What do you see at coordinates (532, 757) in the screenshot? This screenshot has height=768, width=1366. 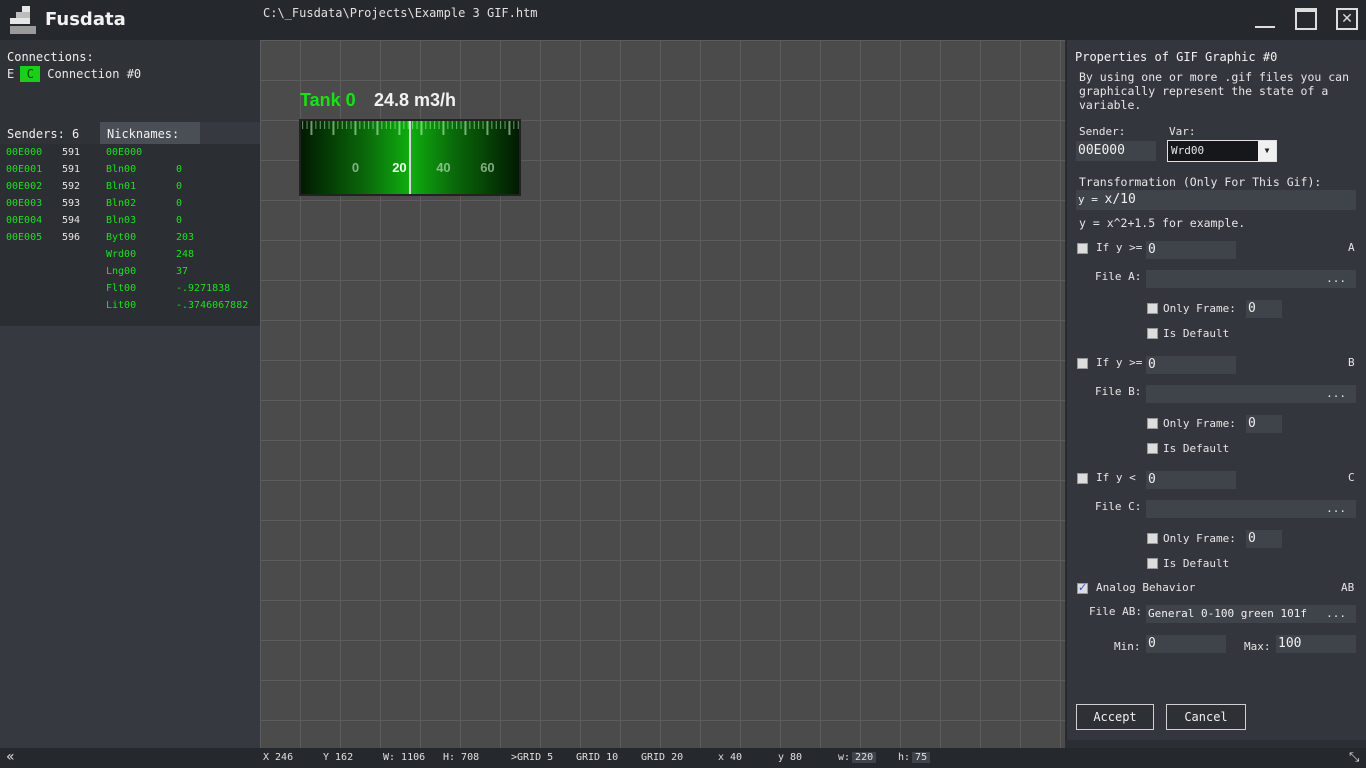 I see `grid-5-button: >GRID 5` at bounding box center [532, 757].